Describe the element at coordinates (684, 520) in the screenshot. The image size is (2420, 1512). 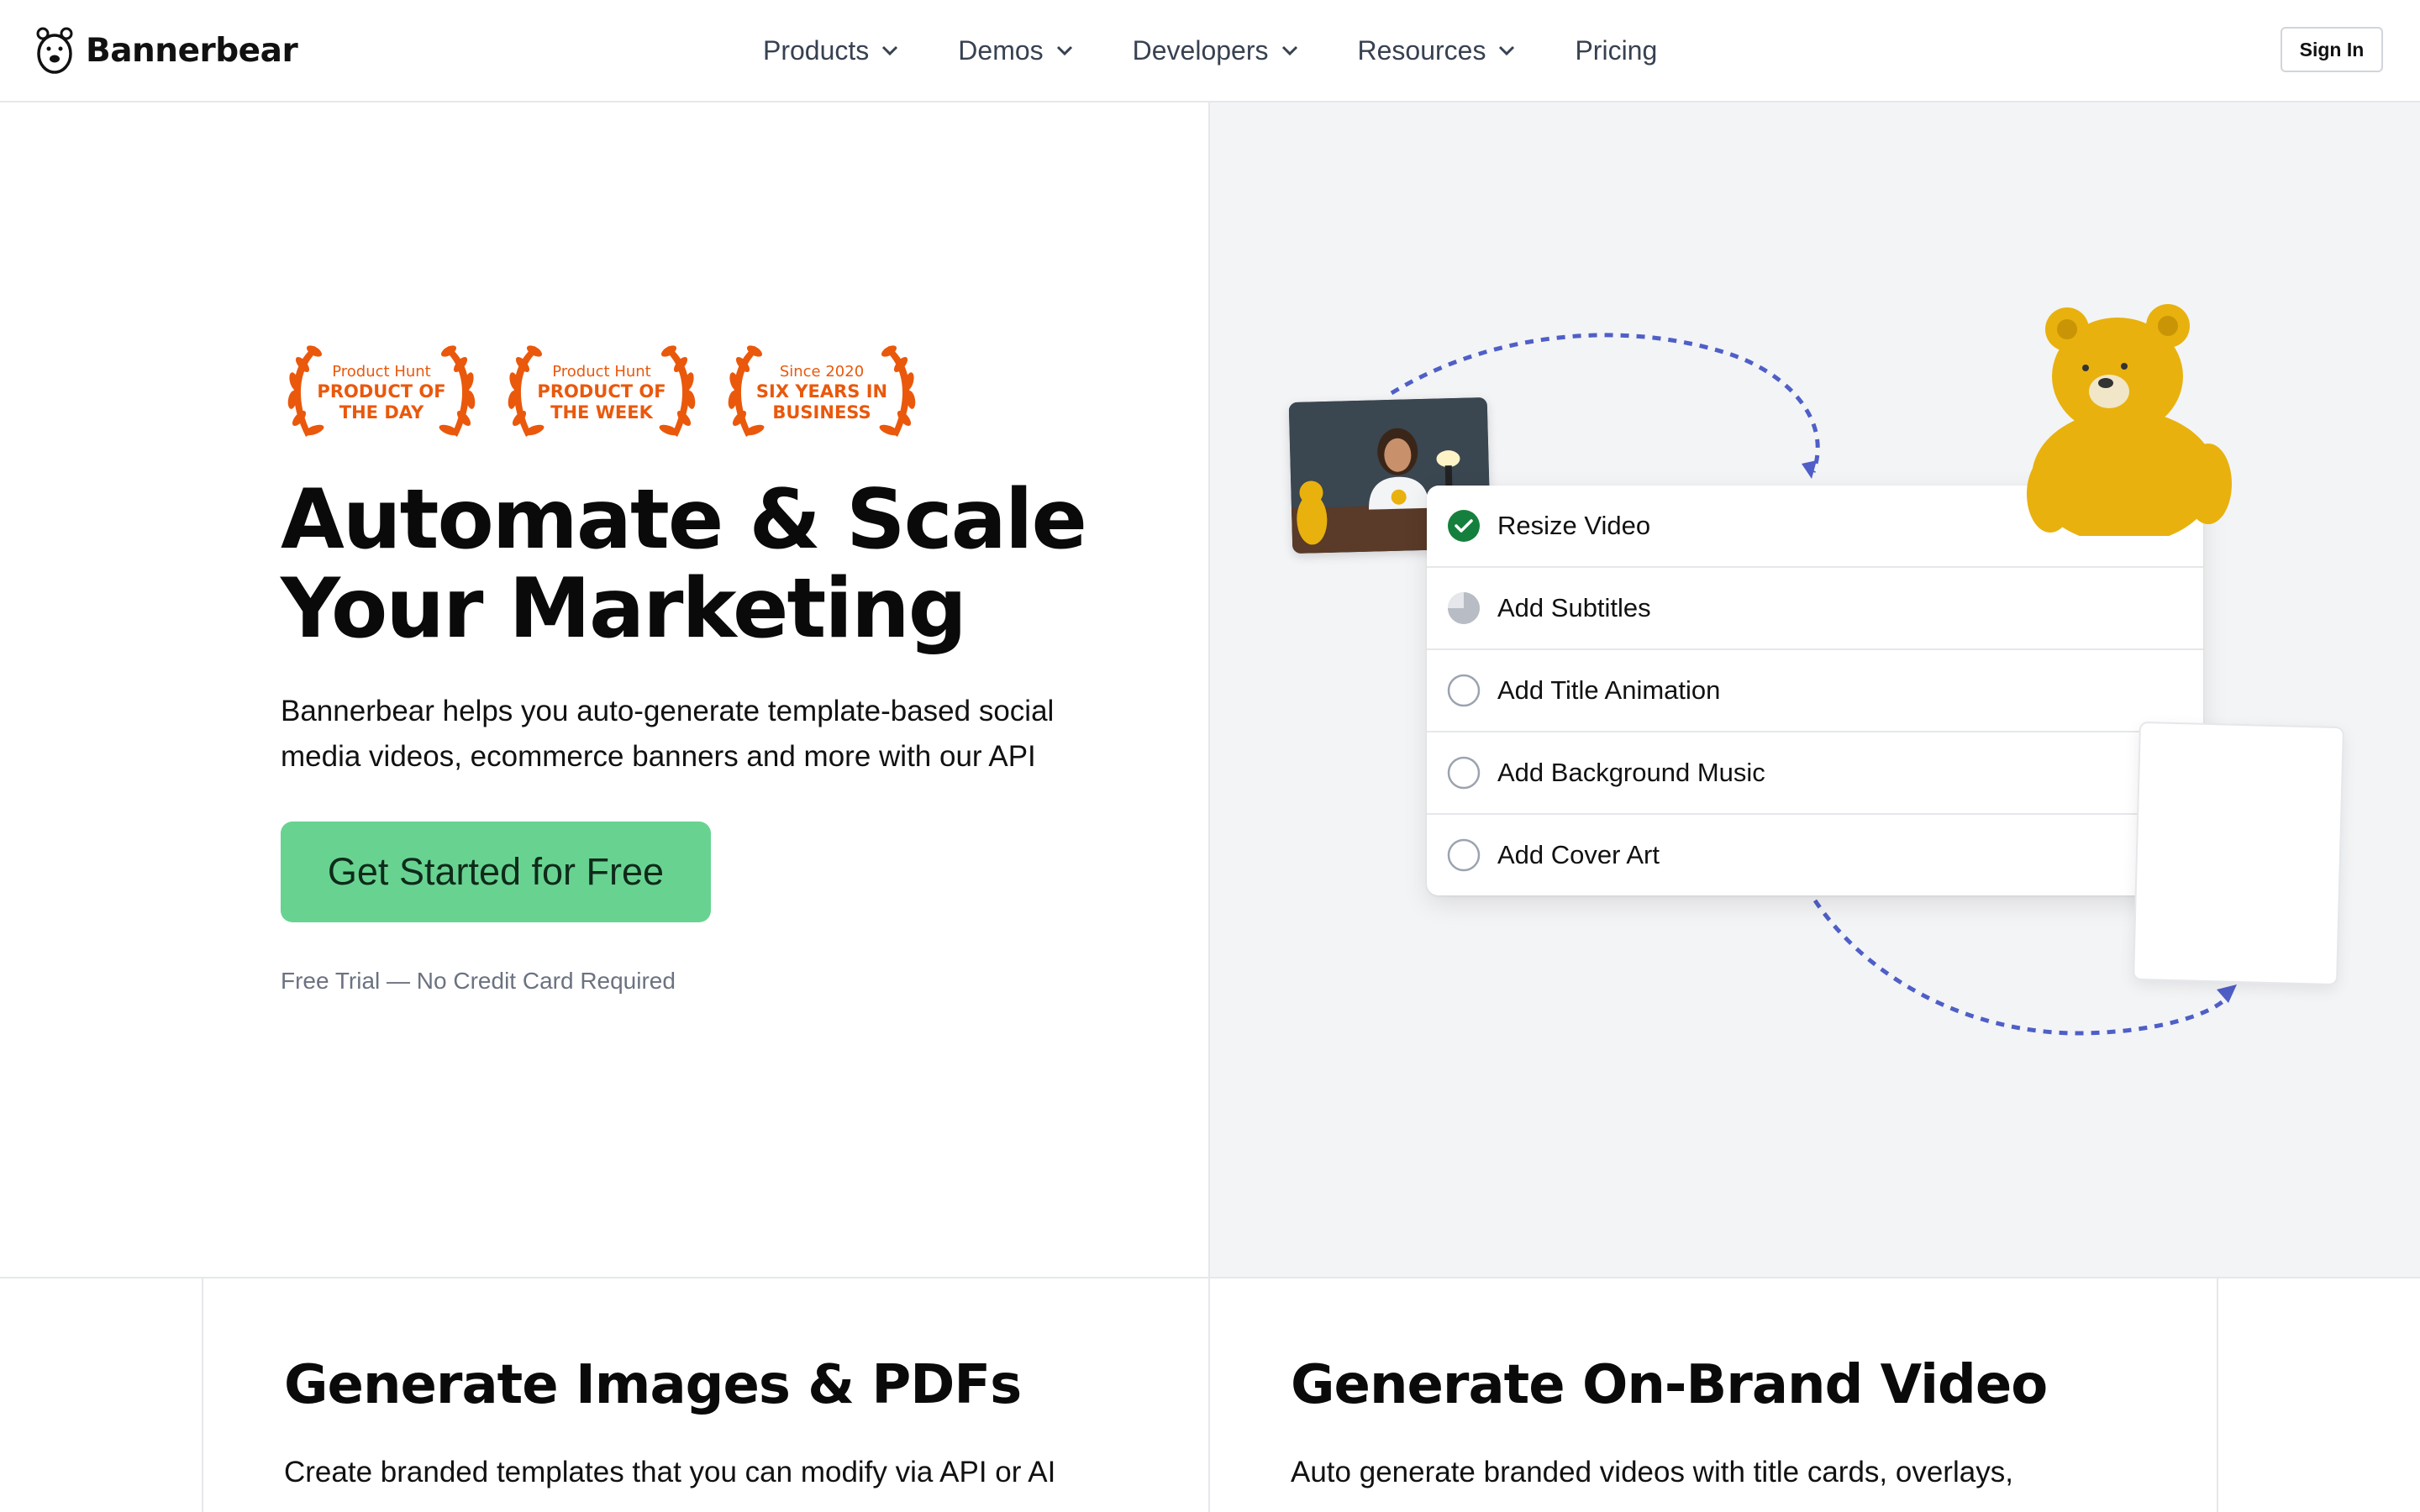
I see `headline-line-1: Automate & Scale` at that location.